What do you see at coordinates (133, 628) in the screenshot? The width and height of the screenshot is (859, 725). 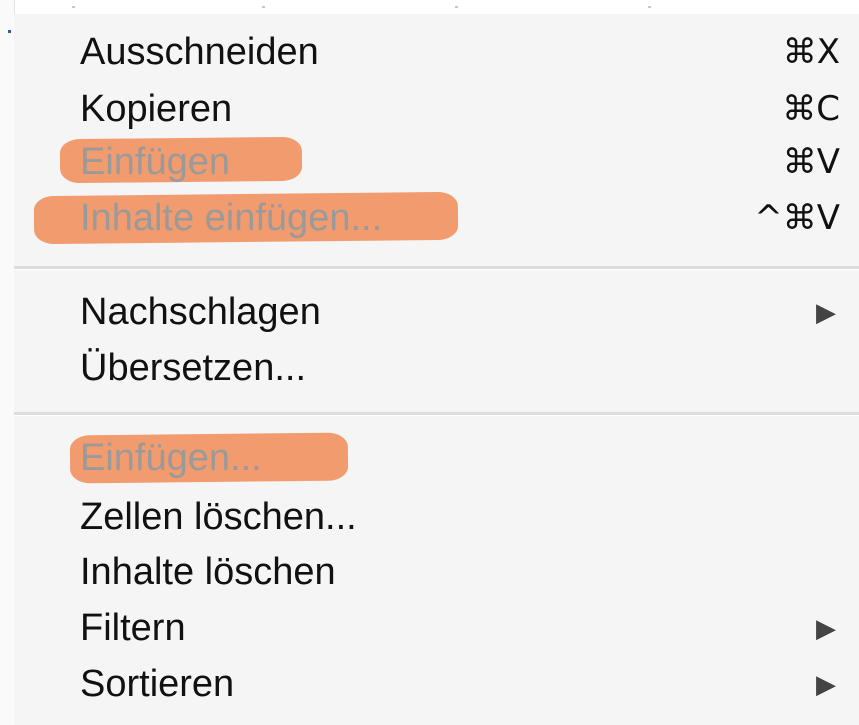 I see `menu-item-label: Filtern` at bounding box center [133, 628].